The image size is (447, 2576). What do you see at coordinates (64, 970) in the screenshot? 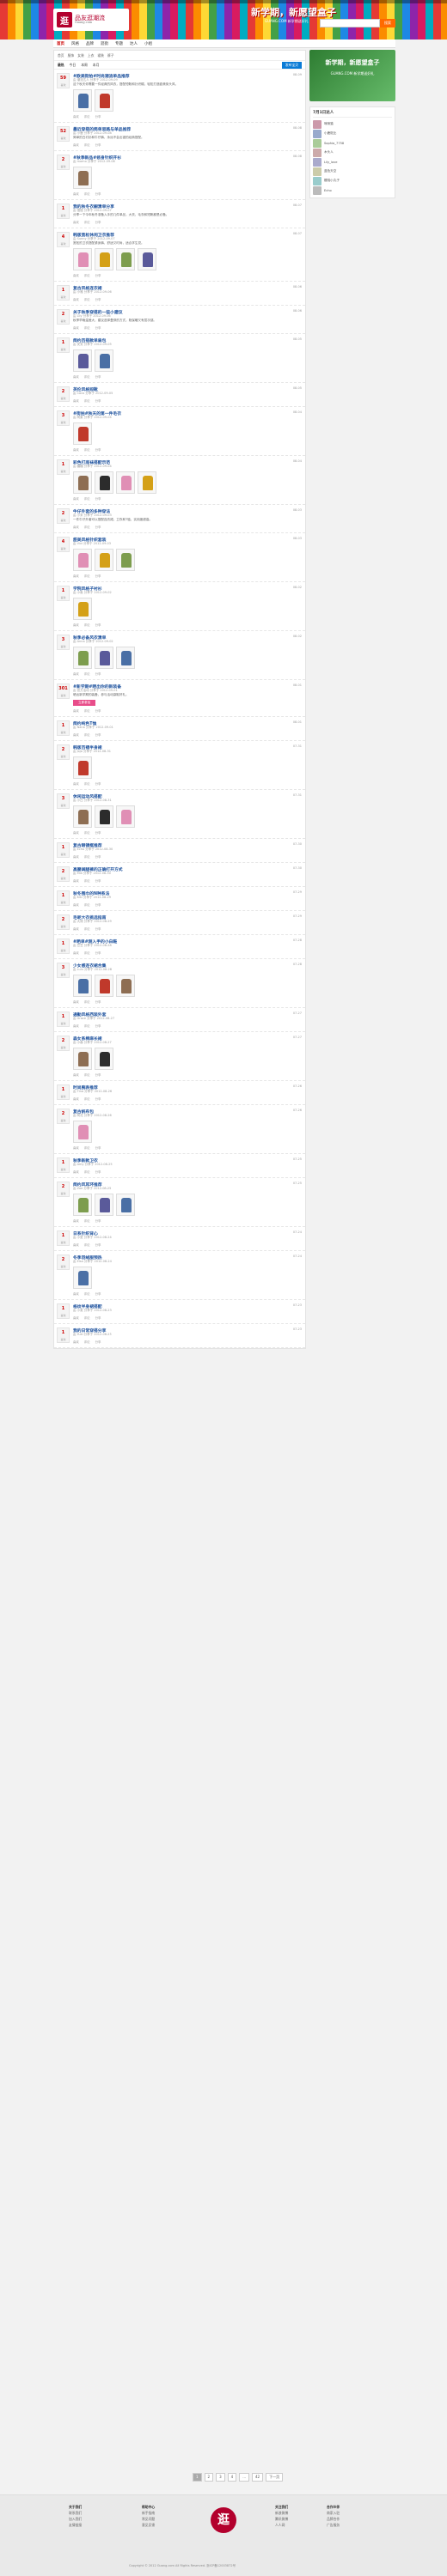
I see `vote-count: 3 喜欢` at bounding box center [64, 970].